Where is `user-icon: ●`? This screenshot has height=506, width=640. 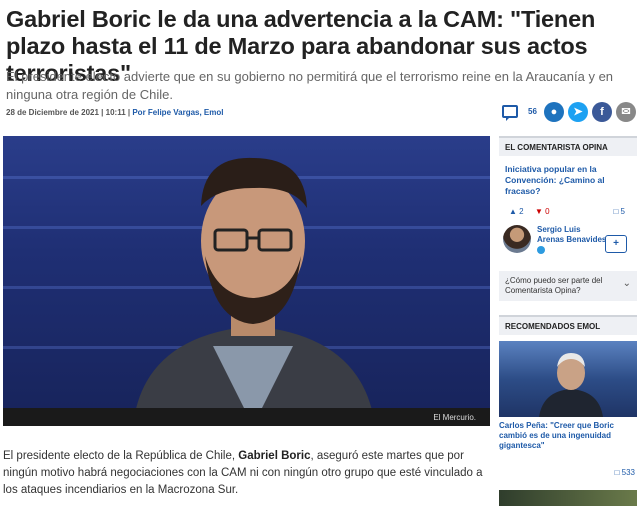 user-icon: ● is located at coordinates (554, 112).